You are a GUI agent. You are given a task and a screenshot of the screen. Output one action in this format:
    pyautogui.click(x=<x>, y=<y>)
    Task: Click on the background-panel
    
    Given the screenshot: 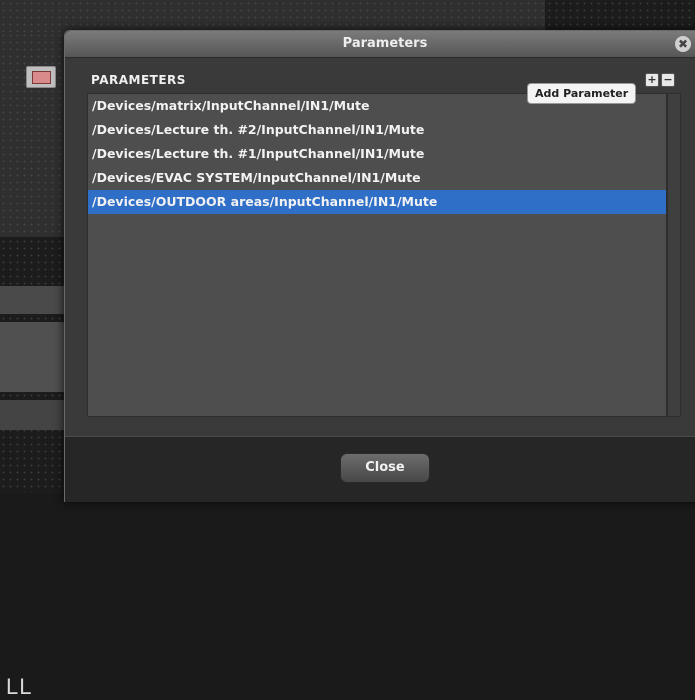 What is the action you would take?
    pyautogui.click(x=272, y=16)
    